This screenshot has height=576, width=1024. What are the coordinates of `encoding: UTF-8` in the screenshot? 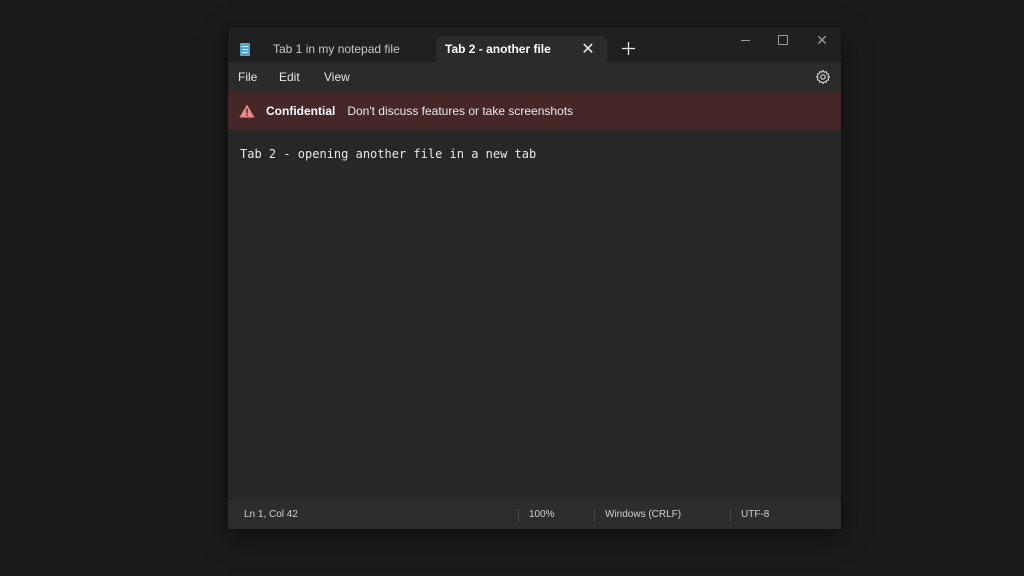 It's located at (755, 514).